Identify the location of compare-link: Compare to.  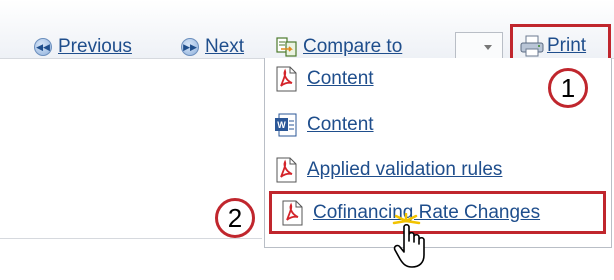
(352, 47).